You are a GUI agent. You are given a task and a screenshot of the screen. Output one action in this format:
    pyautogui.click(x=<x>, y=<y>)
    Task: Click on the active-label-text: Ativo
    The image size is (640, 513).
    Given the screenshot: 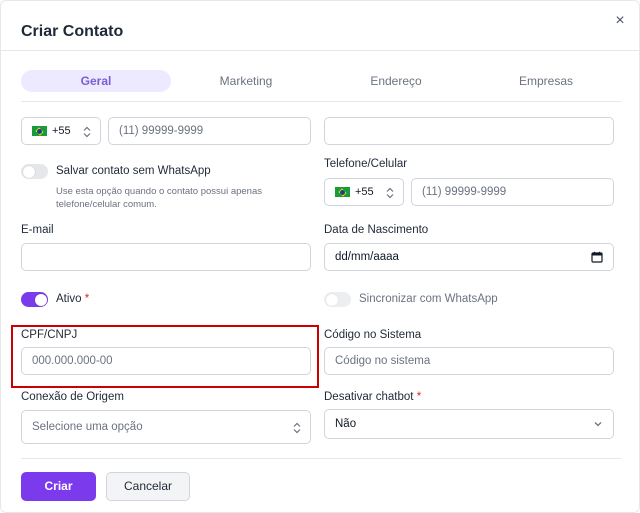 What is the action you would take?
    pyautogui.click(x=69, y=299)
    